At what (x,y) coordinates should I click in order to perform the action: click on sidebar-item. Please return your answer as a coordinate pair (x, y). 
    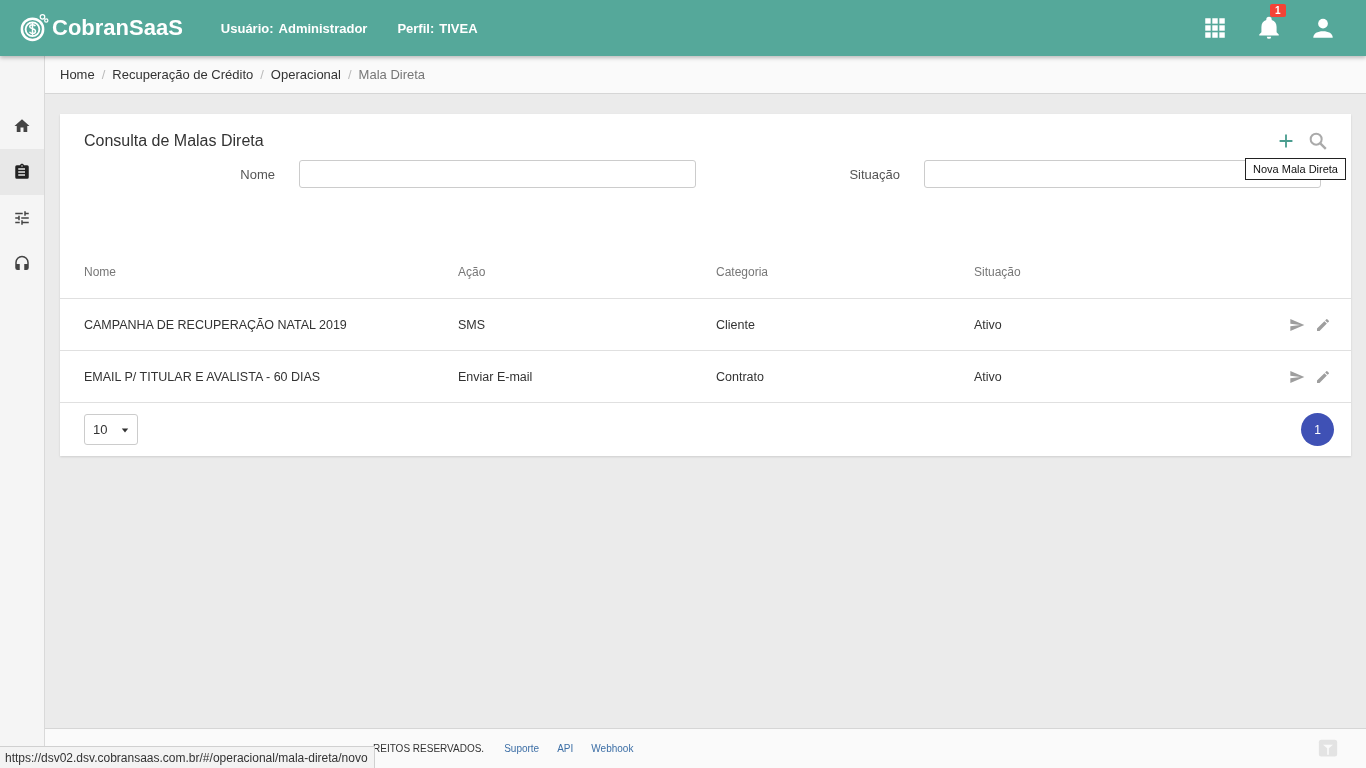
    Looking at the image, I should click on (22, 172).